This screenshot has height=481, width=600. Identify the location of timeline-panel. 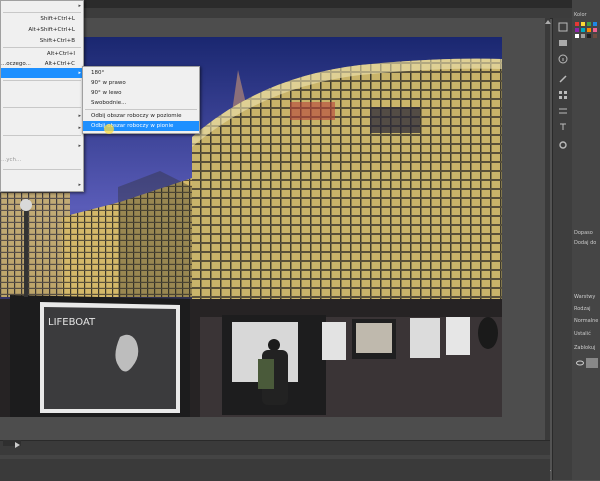
(275, 460).